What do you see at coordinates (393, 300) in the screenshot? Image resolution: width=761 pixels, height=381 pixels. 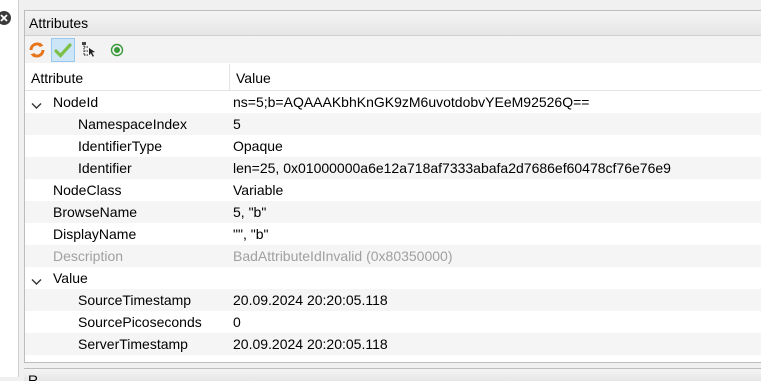 I see `attribute-row: SourceTimestamp 20.09.2024 20:20:05.118` at bounding box center [393, 300].